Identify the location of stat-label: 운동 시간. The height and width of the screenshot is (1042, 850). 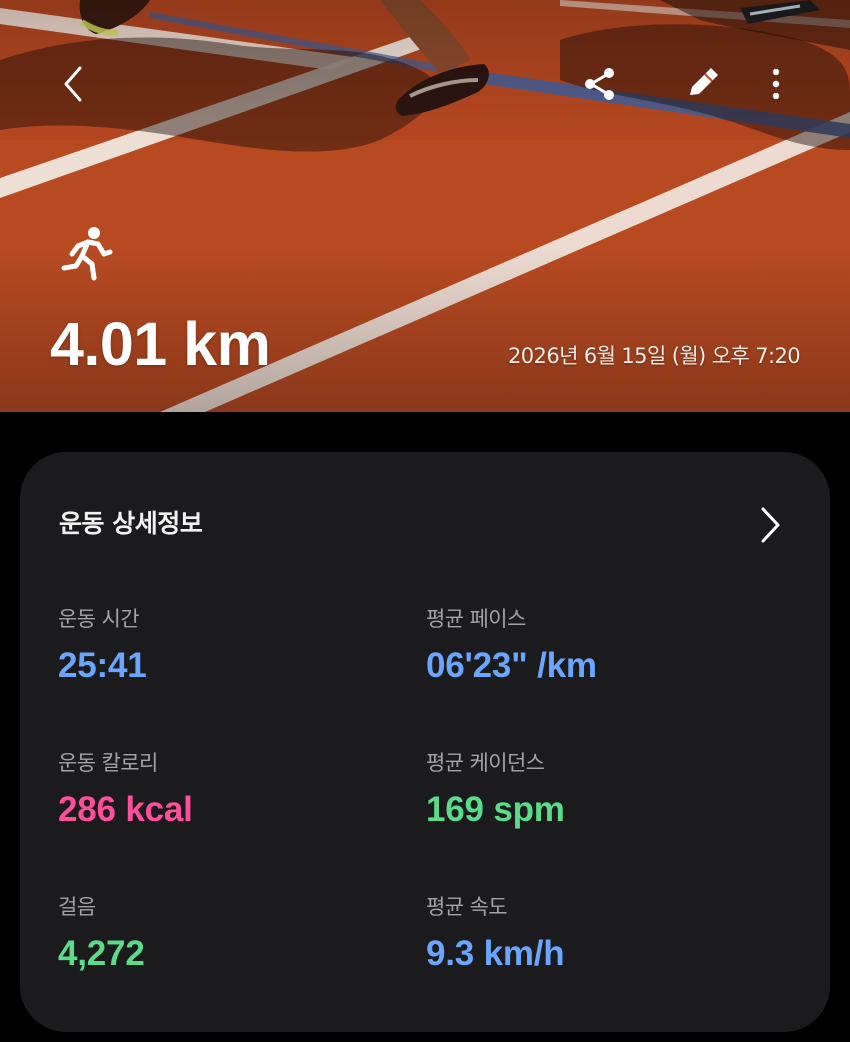
(99, 619).